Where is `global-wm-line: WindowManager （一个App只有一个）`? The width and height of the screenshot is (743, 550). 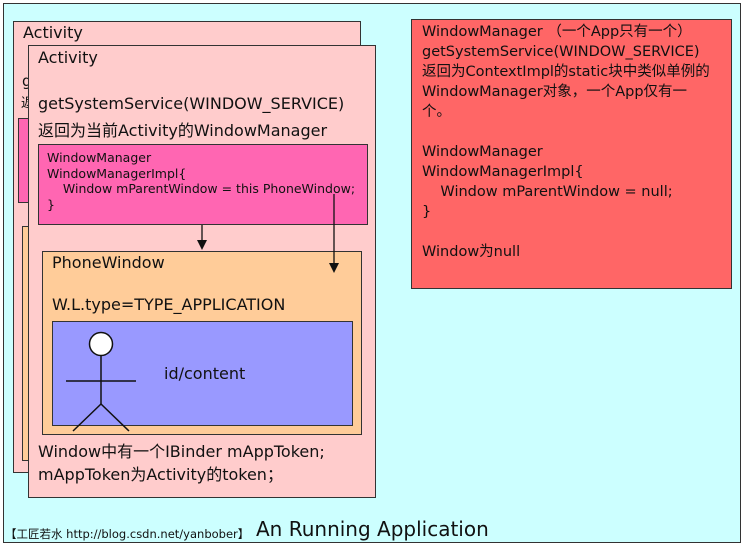
global-wm-line: WindowManager （一个App只有一个） is located at coordinates (557, 32).